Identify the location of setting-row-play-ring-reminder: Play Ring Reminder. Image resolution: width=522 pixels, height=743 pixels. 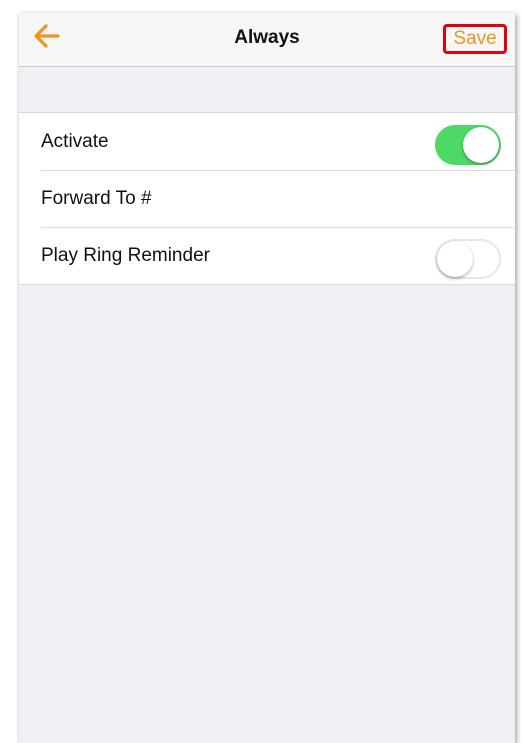
(267, 255).